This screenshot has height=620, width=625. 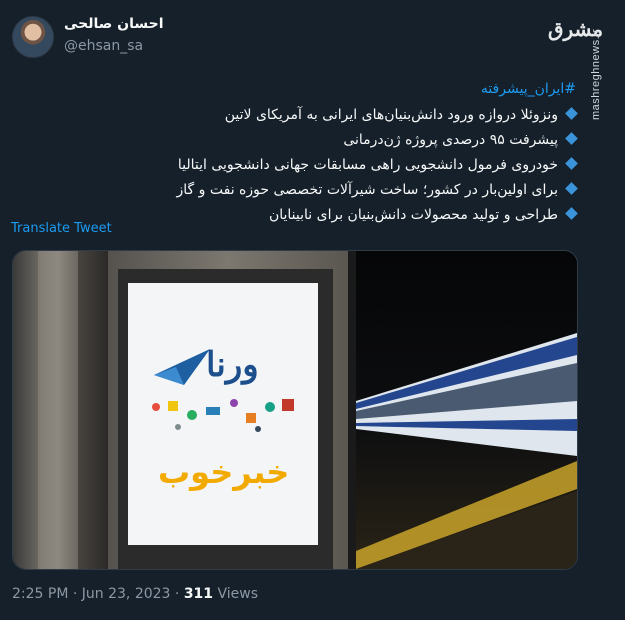 I want to click on translate-tweet-link: Translate Tweet, so click(x=61, y=228).